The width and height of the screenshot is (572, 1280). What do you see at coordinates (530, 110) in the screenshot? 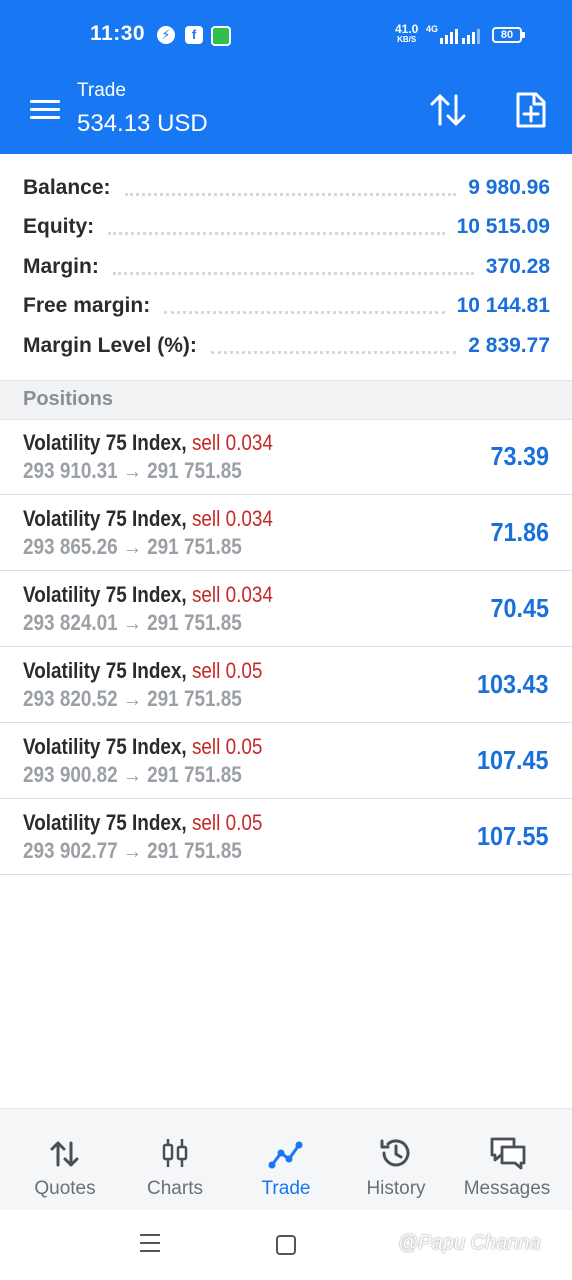
I see `new-order-icon` at bounding box center [530, 110].